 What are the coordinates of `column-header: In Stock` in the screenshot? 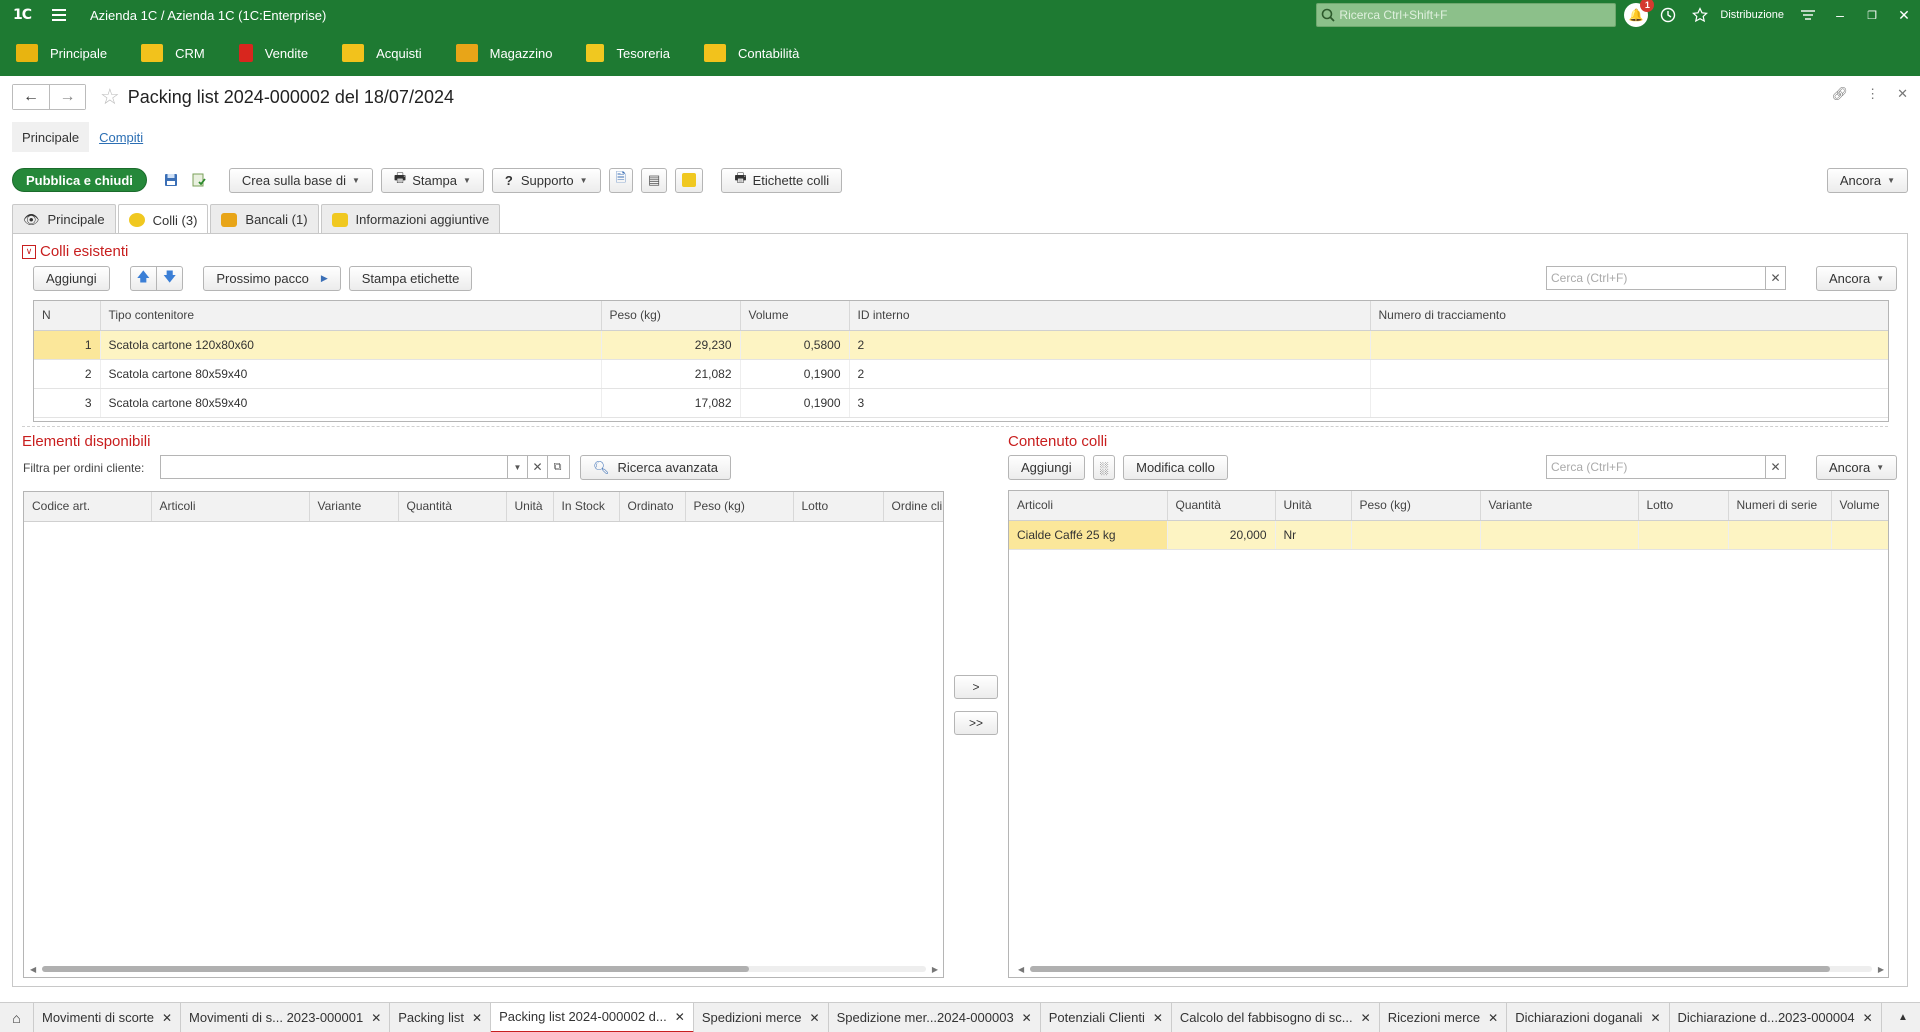 It's located at (586, 507).